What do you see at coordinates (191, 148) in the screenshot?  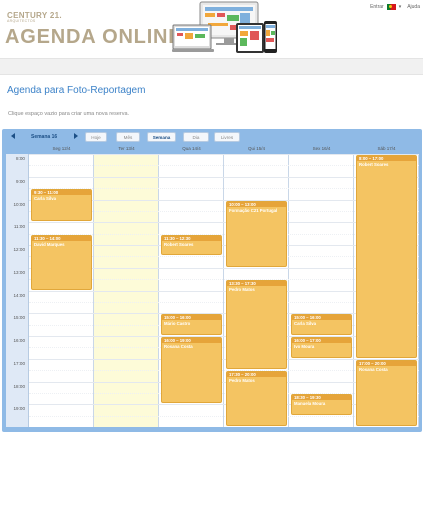 I see `day-header: Qua 14/4` at bounding box center [191, 148].